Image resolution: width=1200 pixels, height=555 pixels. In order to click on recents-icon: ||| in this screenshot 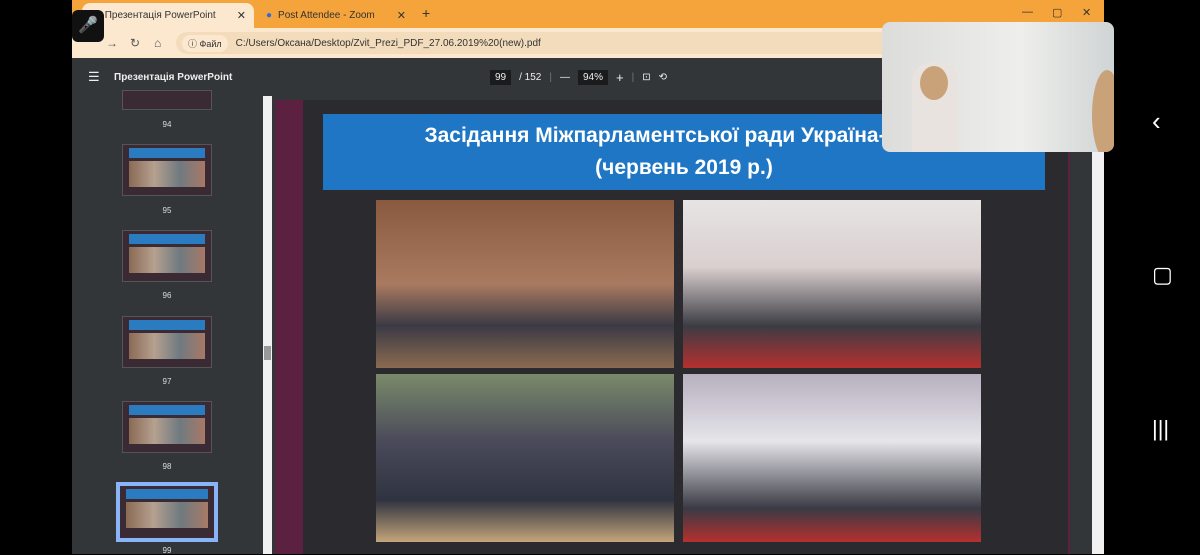, I will do `click(1160, 429)`.